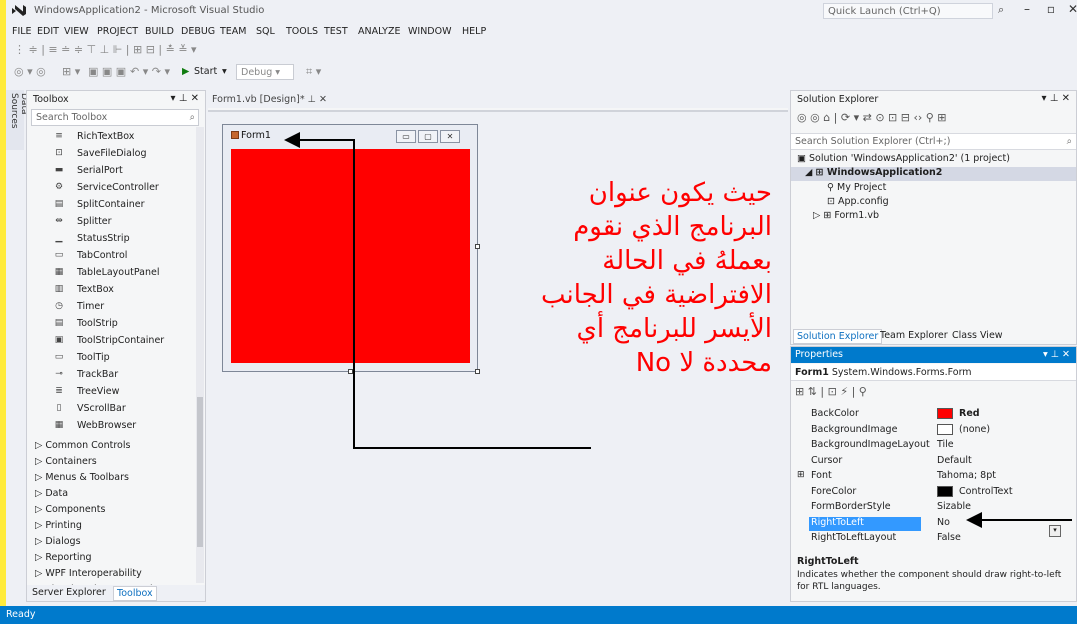  I want to click on toolbox-item: ▤ ToolStrip, so click(111, 324).